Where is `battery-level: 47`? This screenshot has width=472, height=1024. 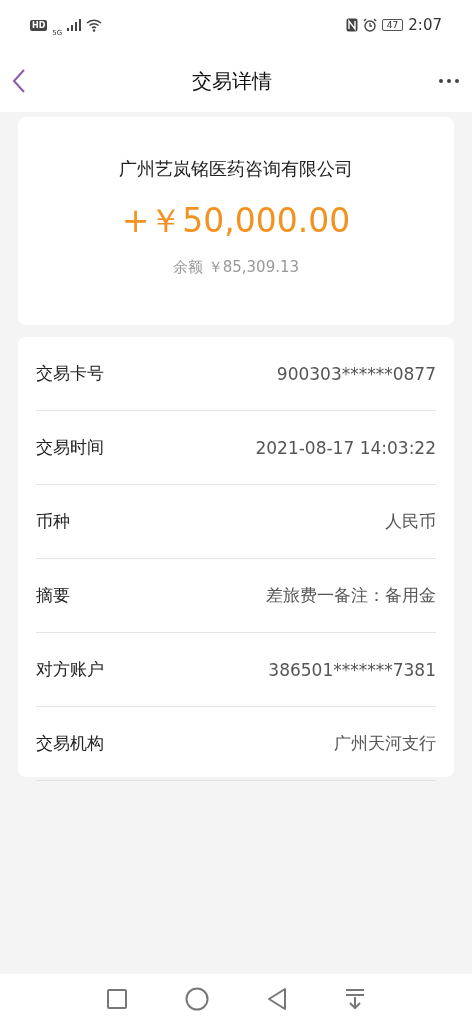 battery-level: 47 is located at coordinates (392, 25).